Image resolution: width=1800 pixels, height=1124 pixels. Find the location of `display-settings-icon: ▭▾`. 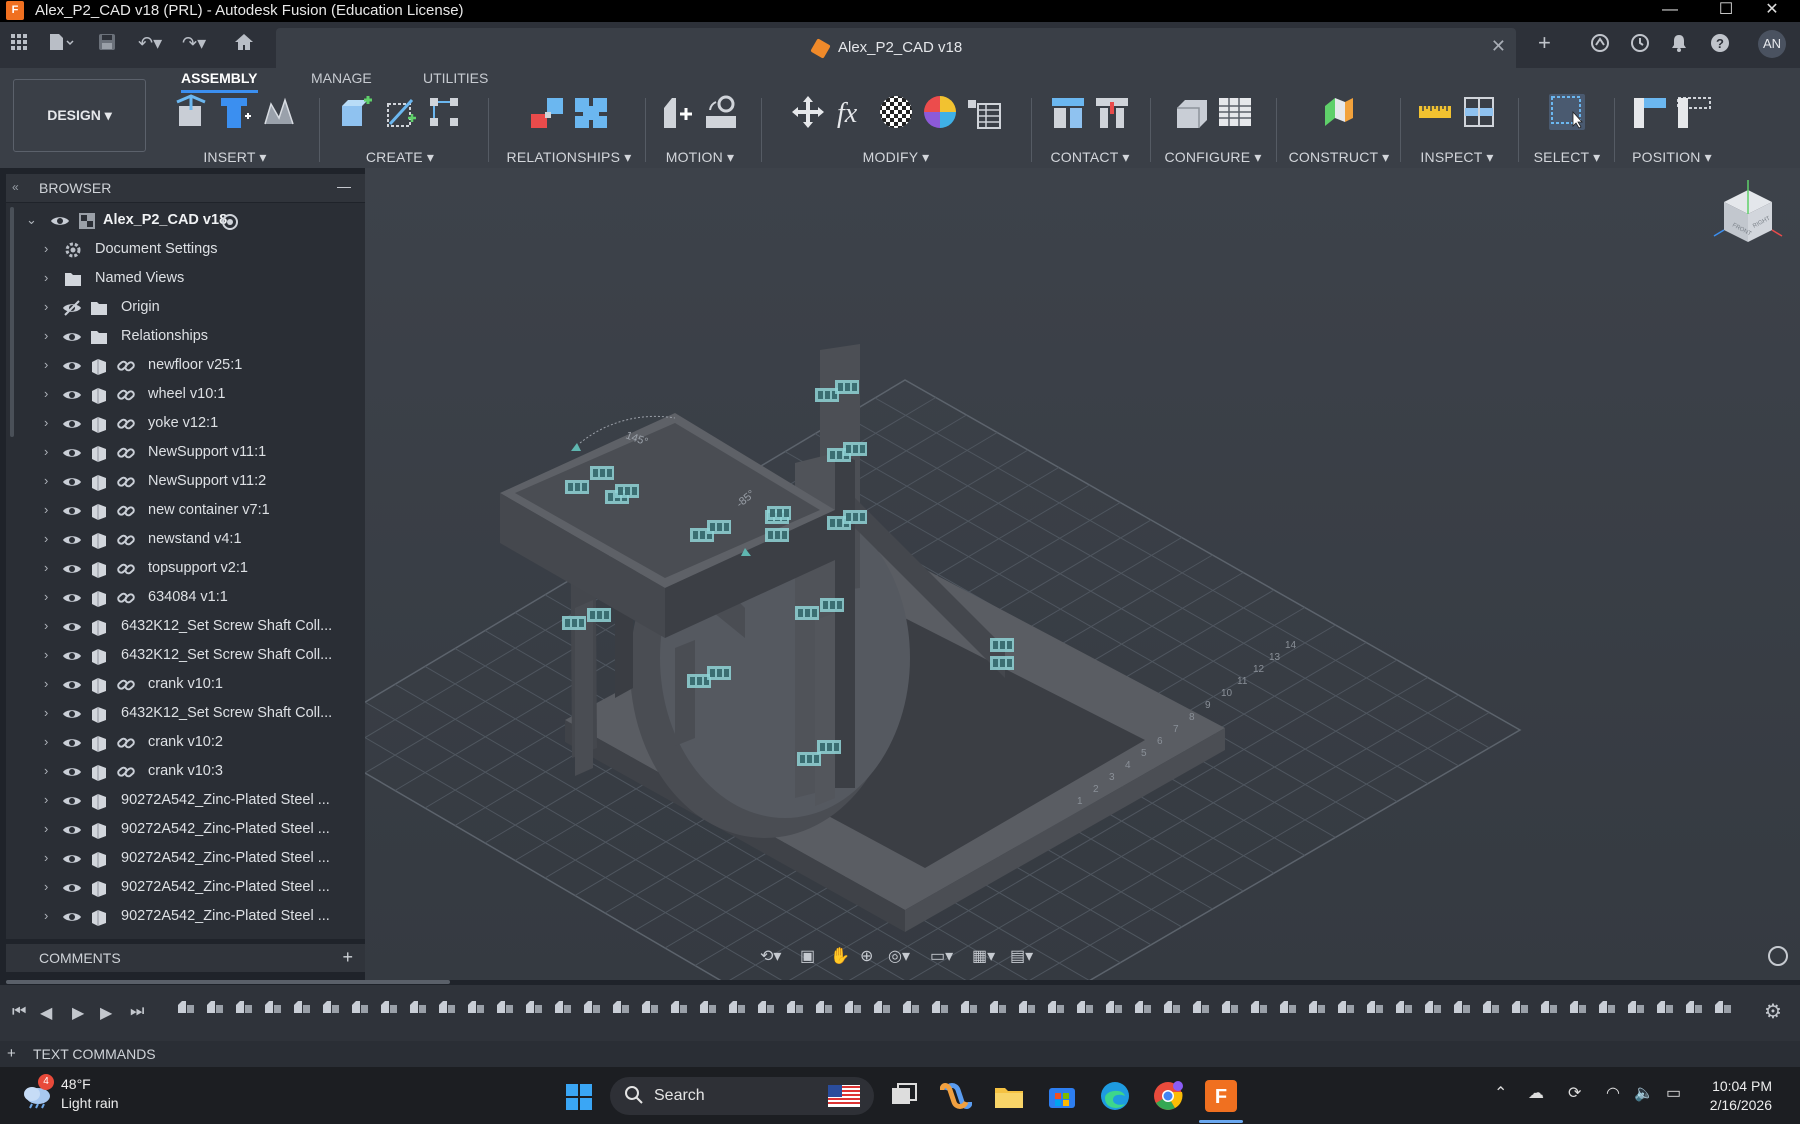

display-settings-icon: ▭▾ is located at coordinates (941, 956).